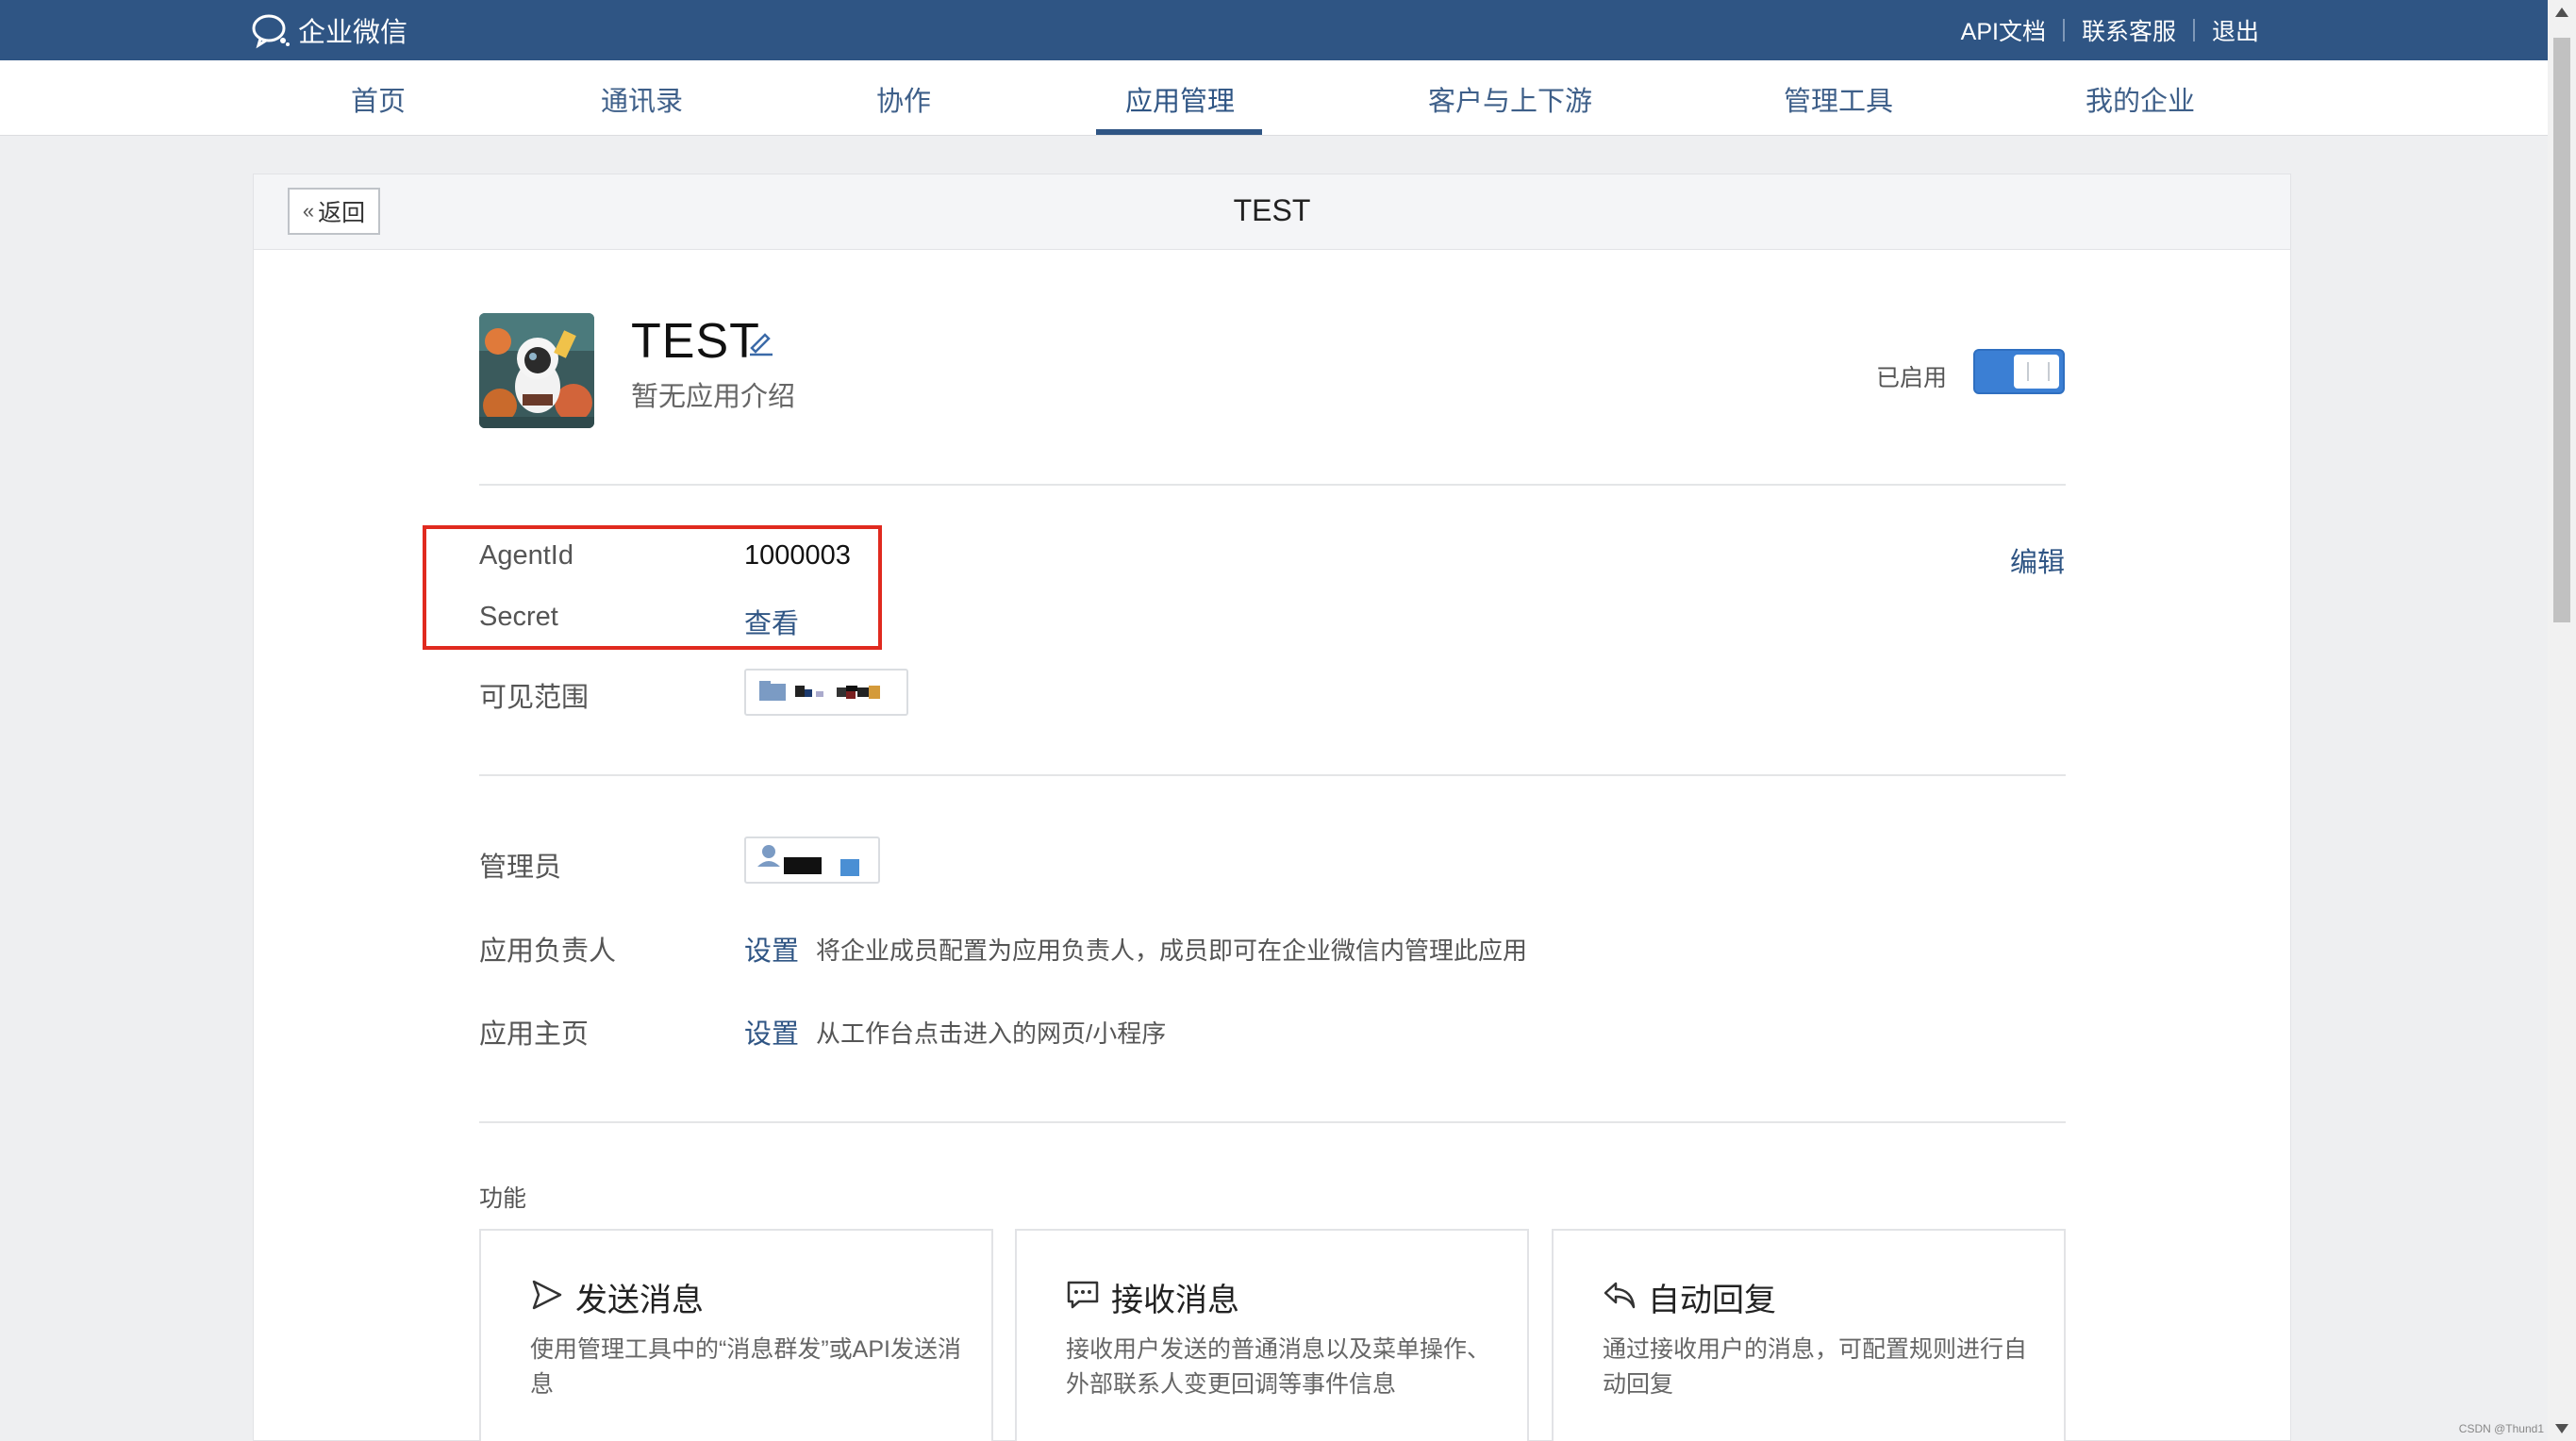 The image size is (2576, 1441). Describe the element at coordinates (903, 99) in the screenshot. I see `nav-collaboration: 协作` at that location.